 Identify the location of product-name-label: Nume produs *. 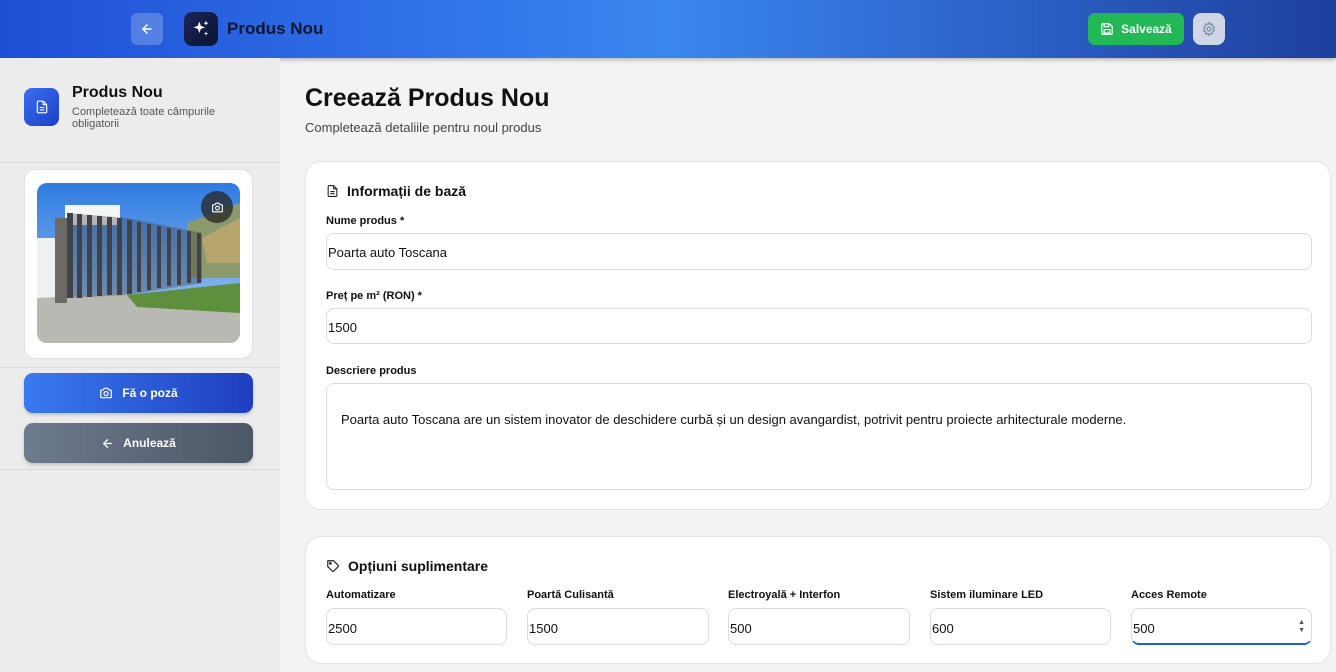
(365, 221).